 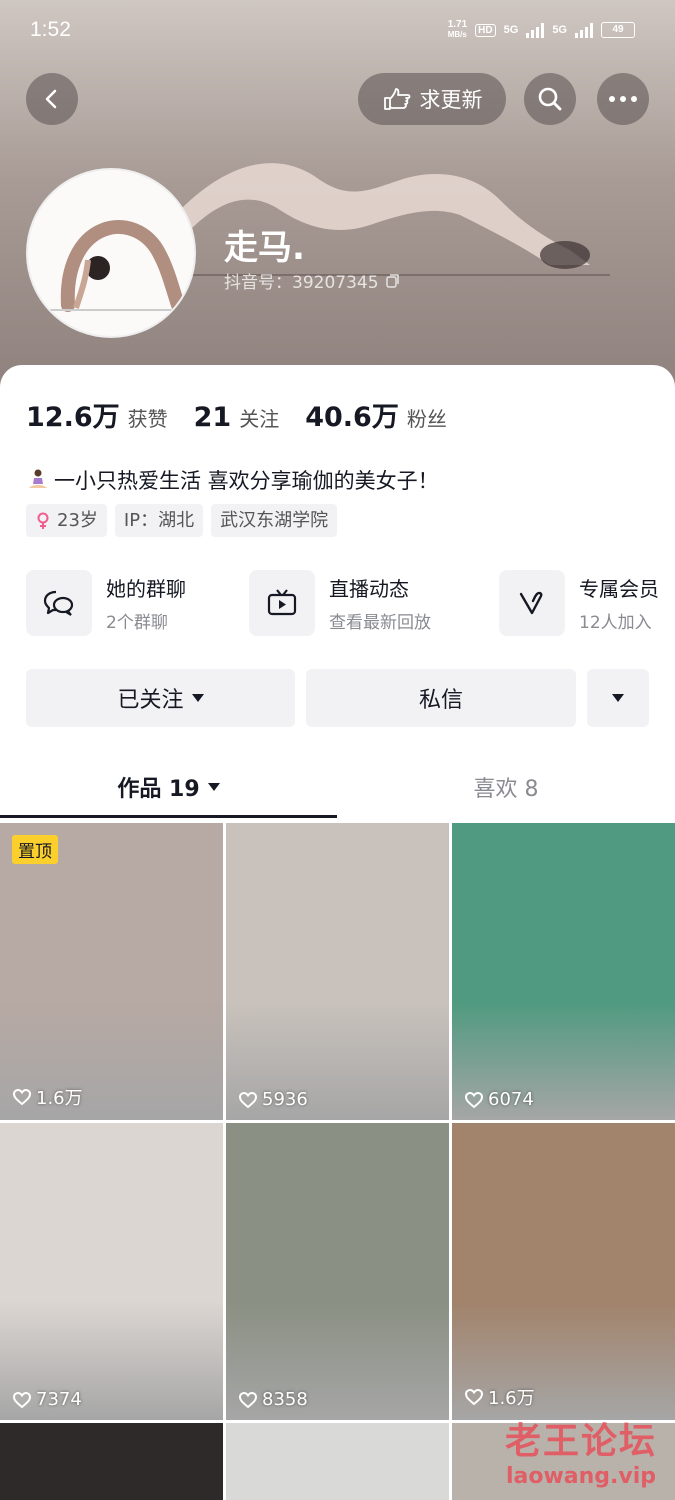 What do you see at coordinates (212, 417) in the screenshot?
I see `stat-number: 21` at bounding box center [212, 417].